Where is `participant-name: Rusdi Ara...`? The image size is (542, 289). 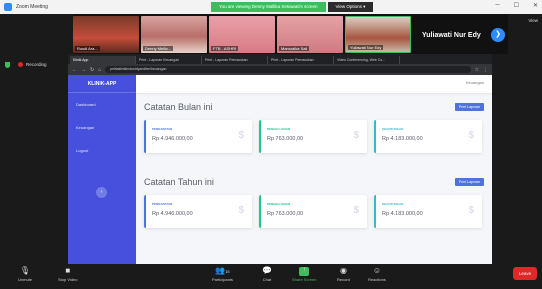 participant-name: Rusdi Ara... is located at coordinates (87, 48).